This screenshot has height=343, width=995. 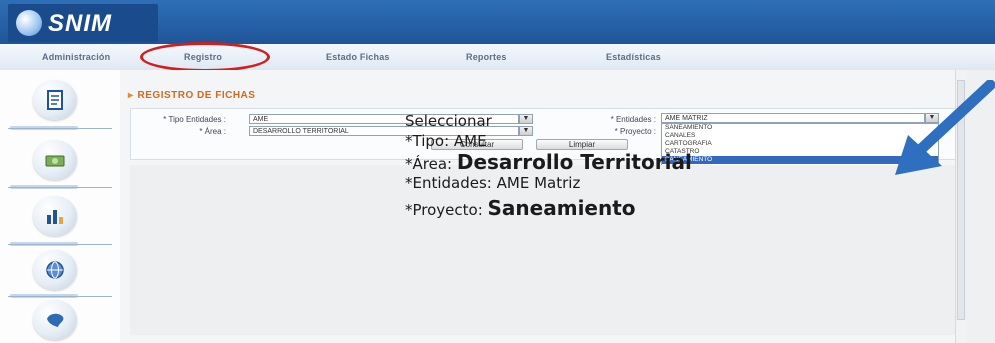 What do you see at coordinates (793, 118) in the screenshot?
I see `entidades-select: AME MATRIZ` at bounding box center [793, 118].